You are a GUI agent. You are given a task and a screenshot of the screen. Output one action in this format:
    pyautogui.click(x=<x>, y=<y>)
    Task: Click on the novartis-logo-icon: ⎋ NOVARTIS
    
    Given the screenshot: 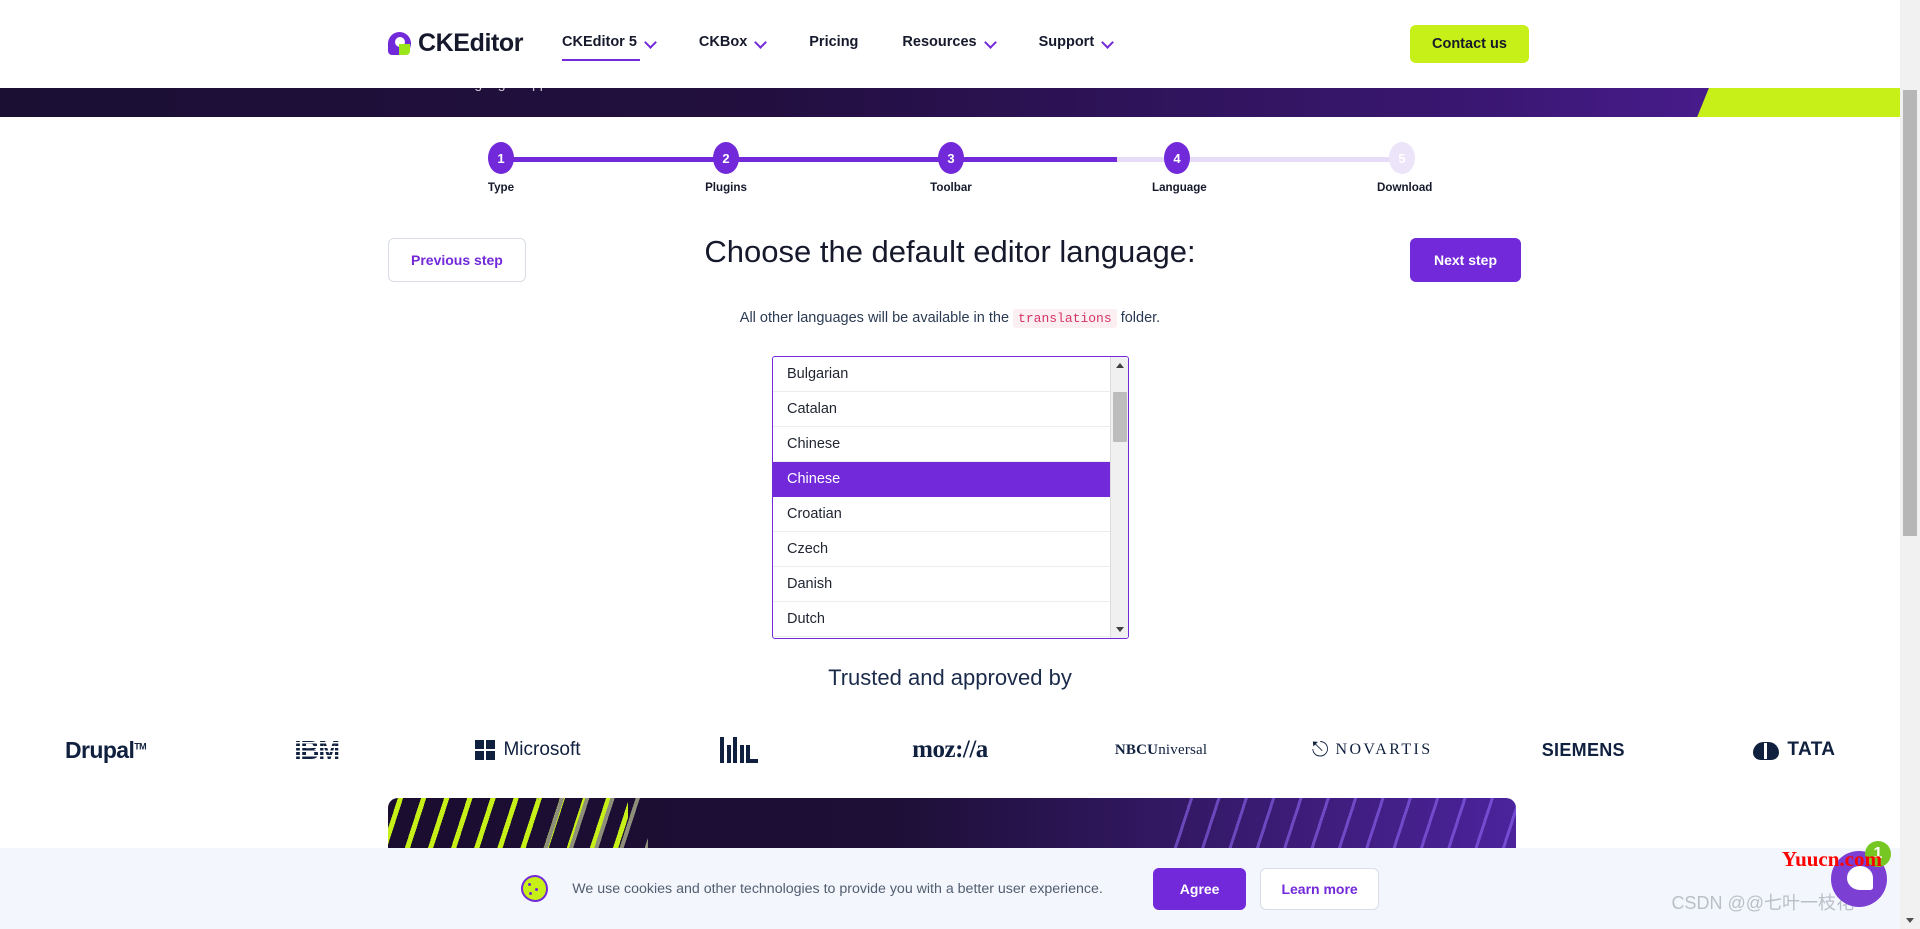 What is the action you would take?
    pyautogui.click(x=1372, y=750)
    